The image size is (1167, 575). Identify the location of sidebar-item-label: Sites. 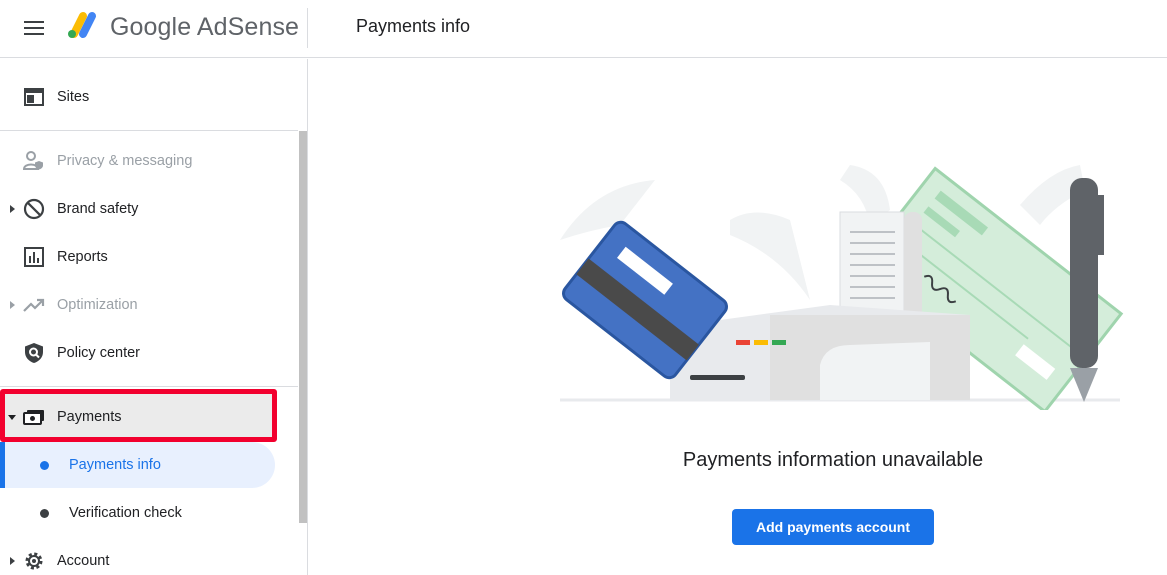
(73, 97).